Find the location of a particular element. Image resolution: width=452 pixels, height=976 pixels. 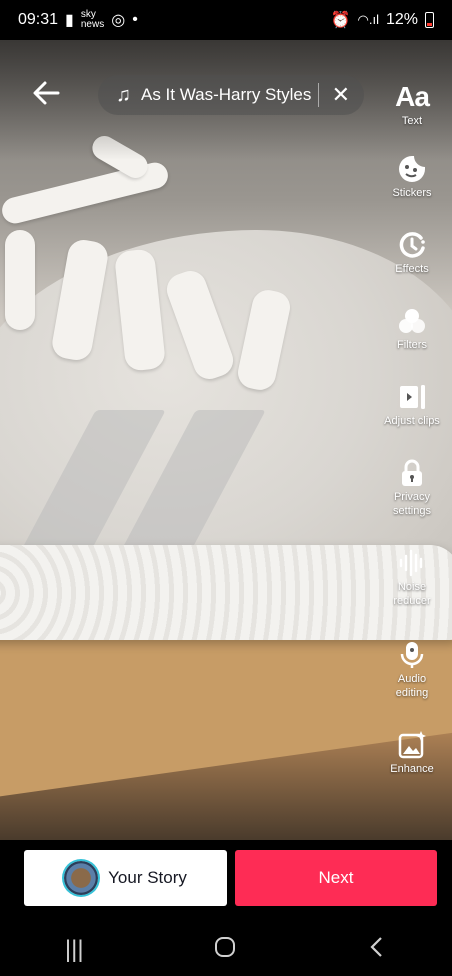

alarm-icon: ⏰ is located at coordinates (340, 20).